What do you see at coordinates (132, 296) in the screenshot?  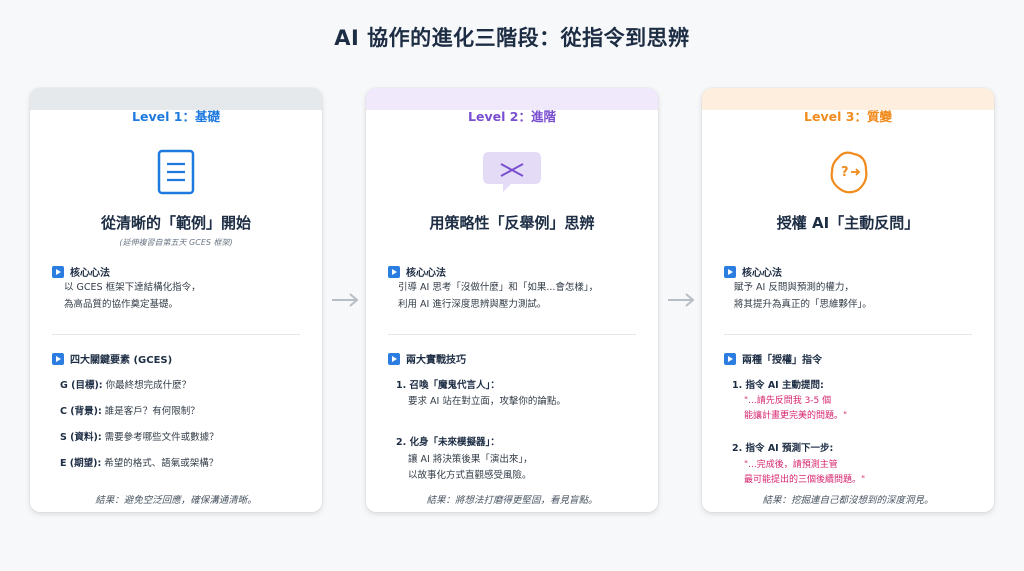 I see `core-text: 以 GCES 框架下達結構化指令， 為高品質的協作奠定基礎。` at bounding box center [132, 296].